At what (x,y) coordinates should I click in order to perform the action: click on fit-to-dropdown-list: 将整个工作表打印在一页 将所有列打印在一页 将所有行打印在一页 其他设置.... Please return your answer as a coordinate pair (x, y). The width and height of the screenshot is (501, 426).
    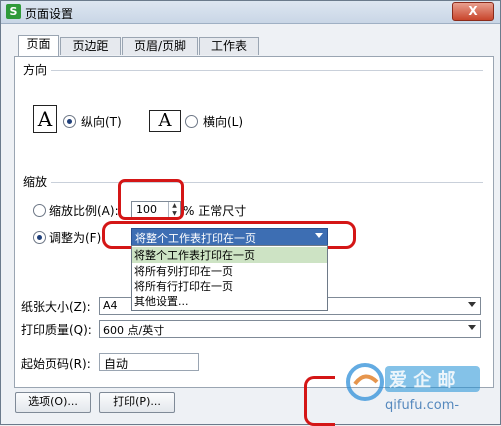
    Looking at the image, I should click on (229, 278).